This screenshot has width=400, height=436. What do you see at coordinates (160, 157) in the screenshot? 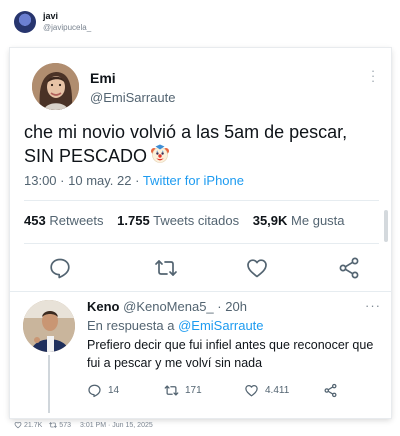
I see `clown-emoji-icon` at bounding box center [160, 157].